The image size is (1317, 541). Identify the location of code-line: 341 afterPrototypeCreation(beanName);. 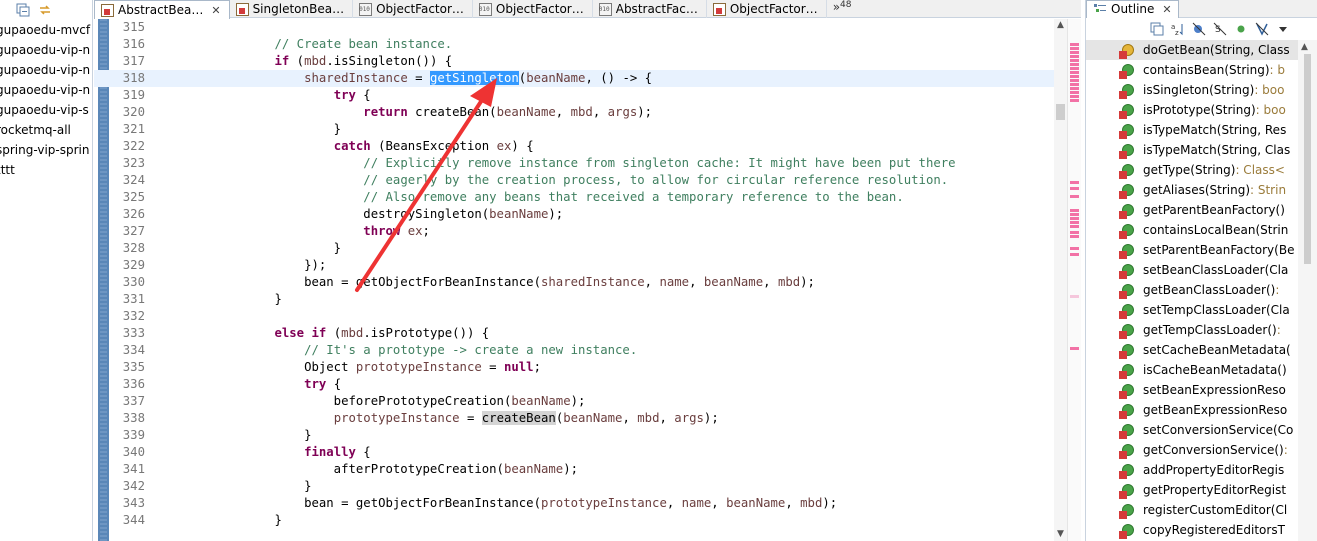
(574, 469).